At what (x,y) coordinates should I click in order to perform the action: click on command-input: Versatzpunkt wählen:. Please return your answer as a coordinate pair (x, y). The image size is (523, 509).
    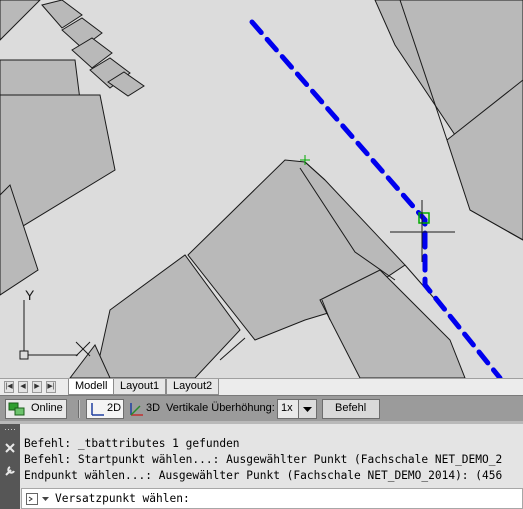
    Looking at the image, I should click on (272, 498).